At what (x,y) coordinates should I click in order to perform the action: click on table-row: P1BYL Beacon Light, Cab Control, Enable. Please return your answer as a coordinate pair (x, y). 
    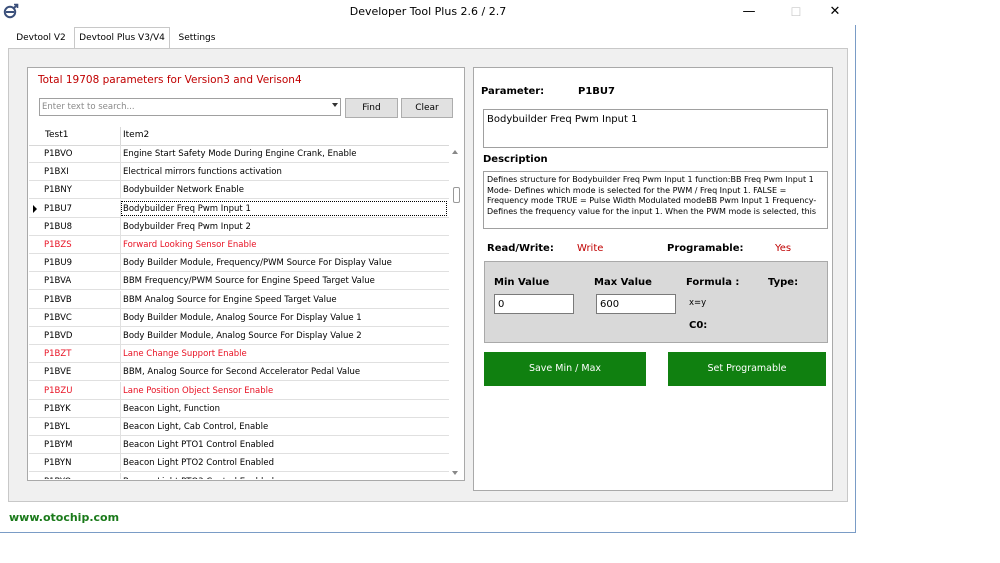
    Looking at the image, I should click on (239, 427).